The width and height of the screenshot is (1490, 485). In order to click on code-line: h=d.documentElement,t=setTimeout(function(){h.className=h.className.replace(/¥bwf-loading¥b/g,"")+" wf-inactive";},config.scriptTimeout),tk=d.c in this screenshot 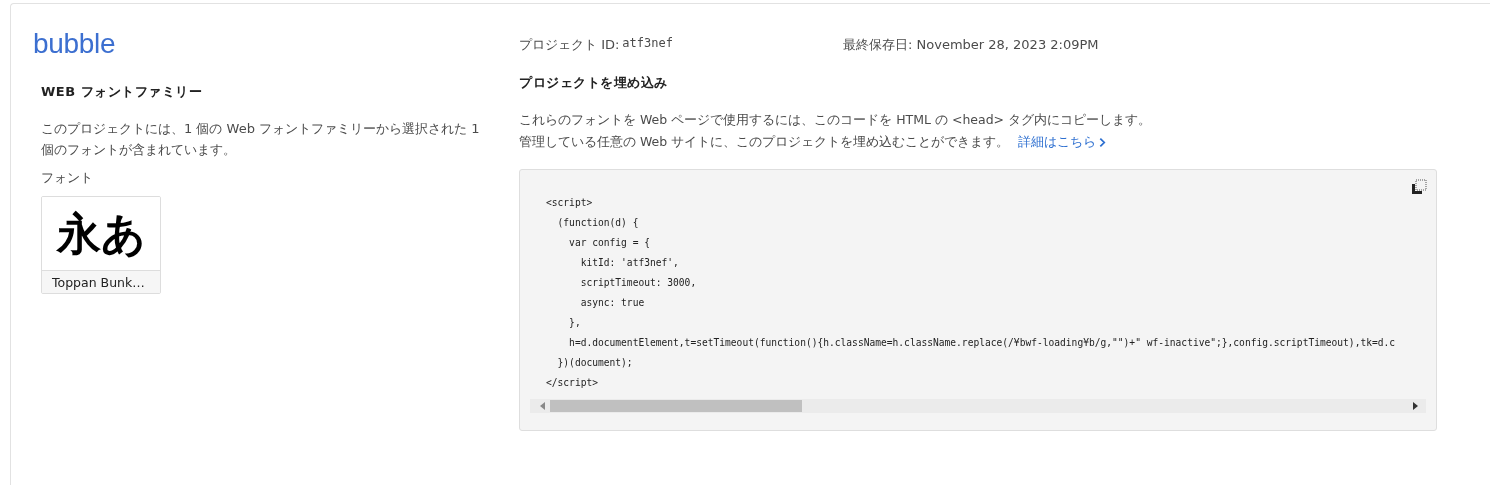, I will do `click(982, 343)`.